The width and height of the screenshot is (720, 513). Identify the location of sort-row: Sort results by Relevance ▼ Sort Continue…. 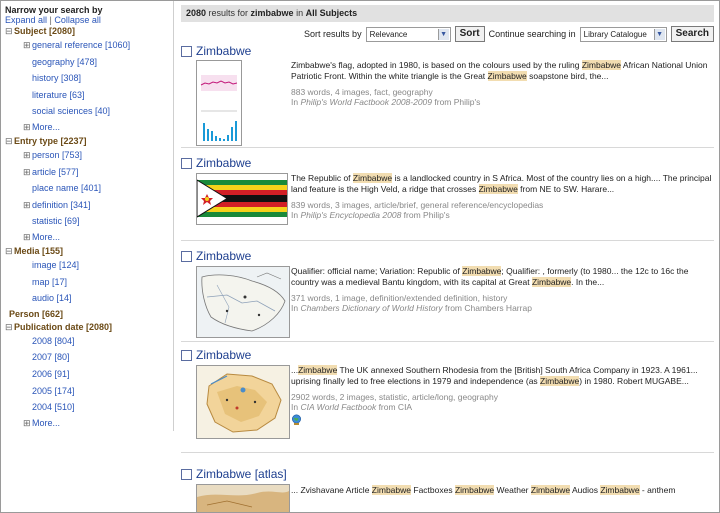
(447, 34).